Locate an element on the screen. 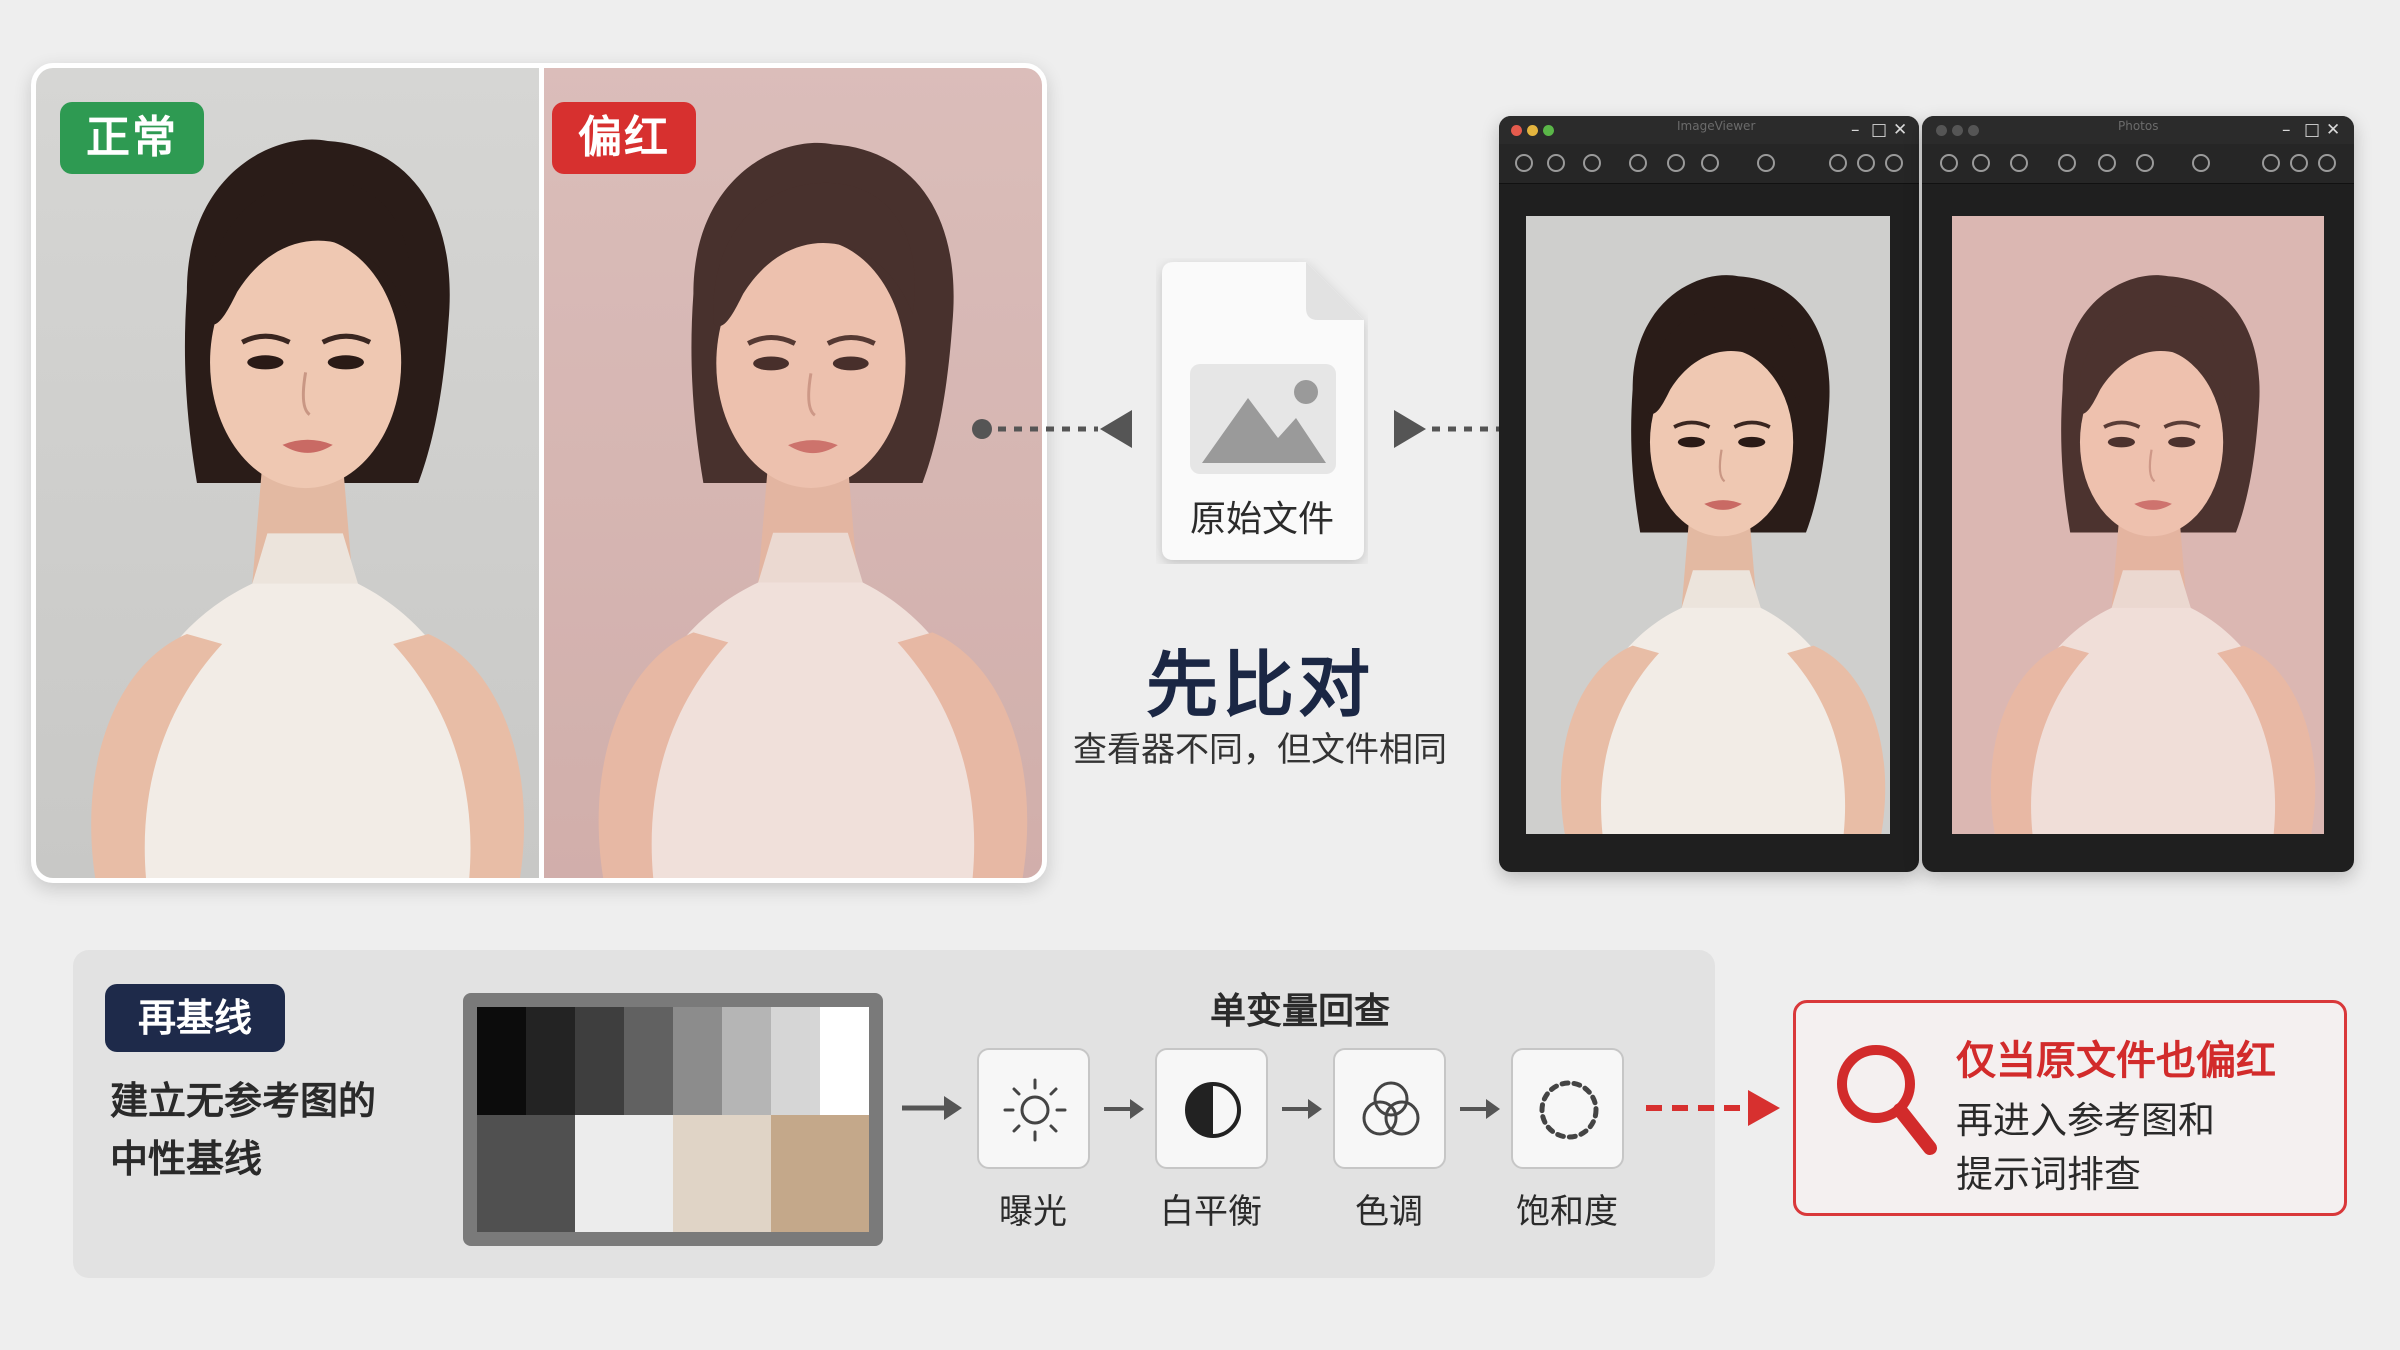 This screenshot has height=1350, width=2400. dotted-circle-icon is located at coordinates (1569, 1110).